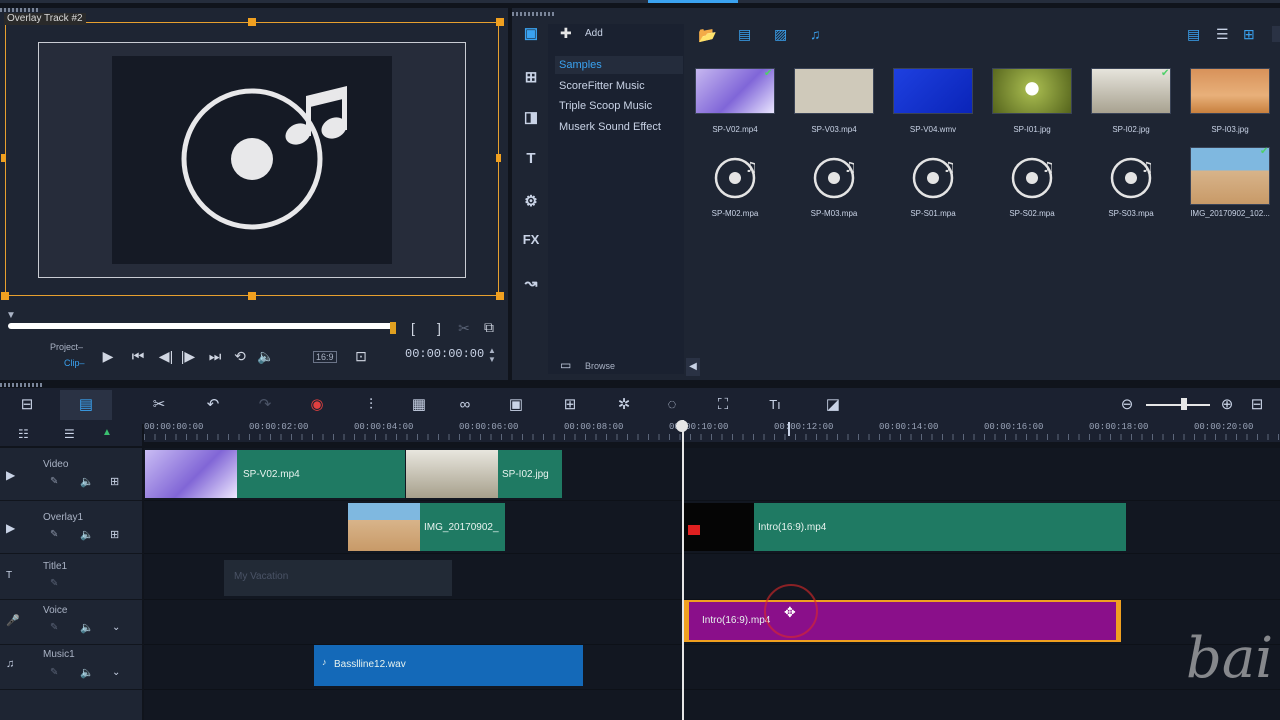 The height and width of the screenshot is (720, 1280). What do you see at coordinates (780, 34) in the screenshot?
I see `show-photos-icon: ▨` at bounding box center [780, 34].